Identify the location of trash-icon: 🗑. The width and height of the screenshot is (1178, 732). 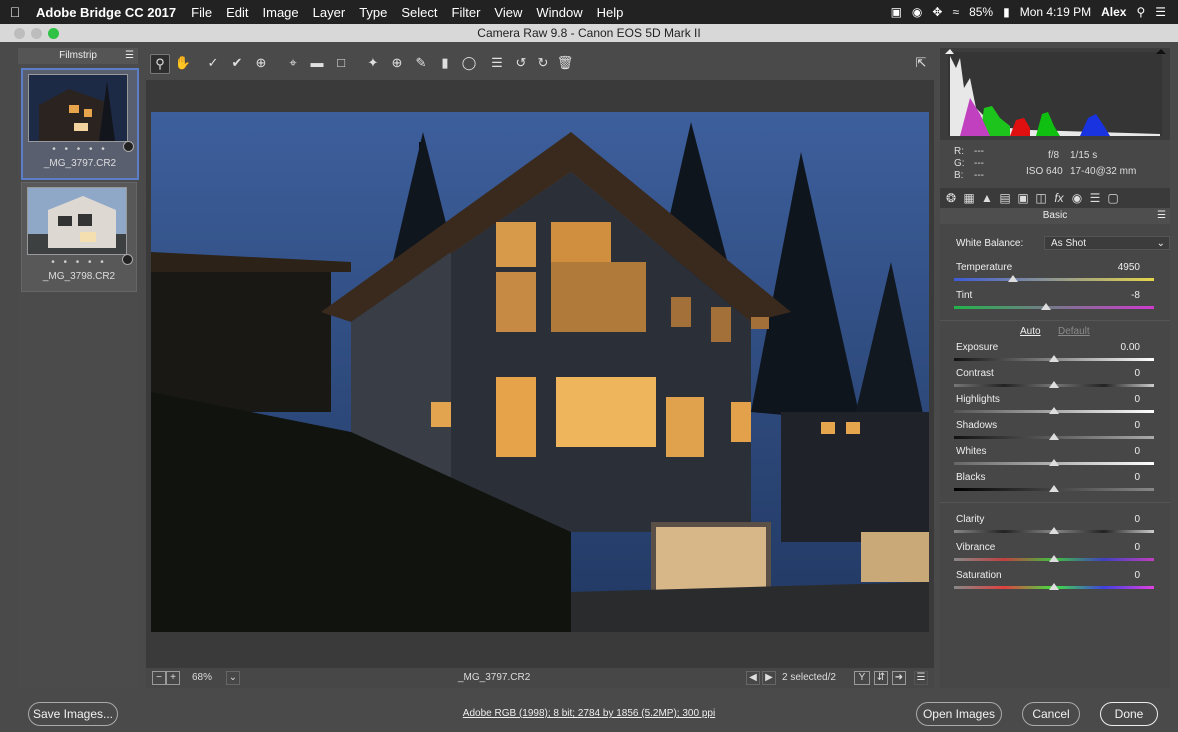
(565, 63).